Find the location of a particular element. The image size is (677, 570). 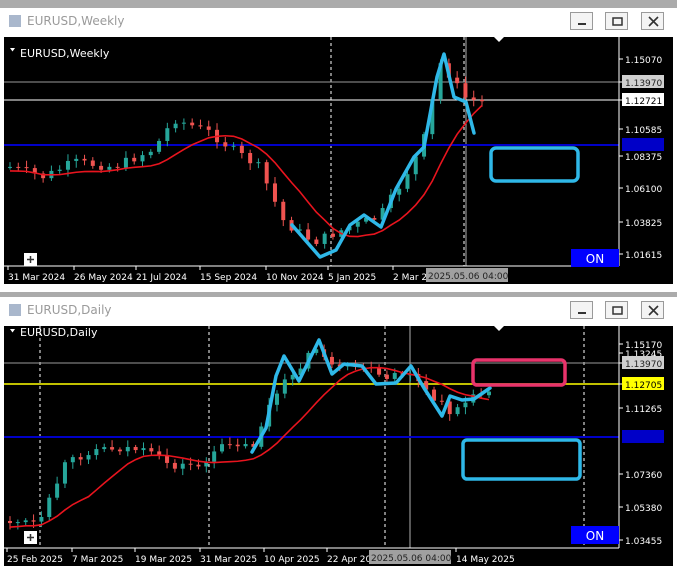

price-axis-label: 1.13970 is located at coordinates (643, 84).